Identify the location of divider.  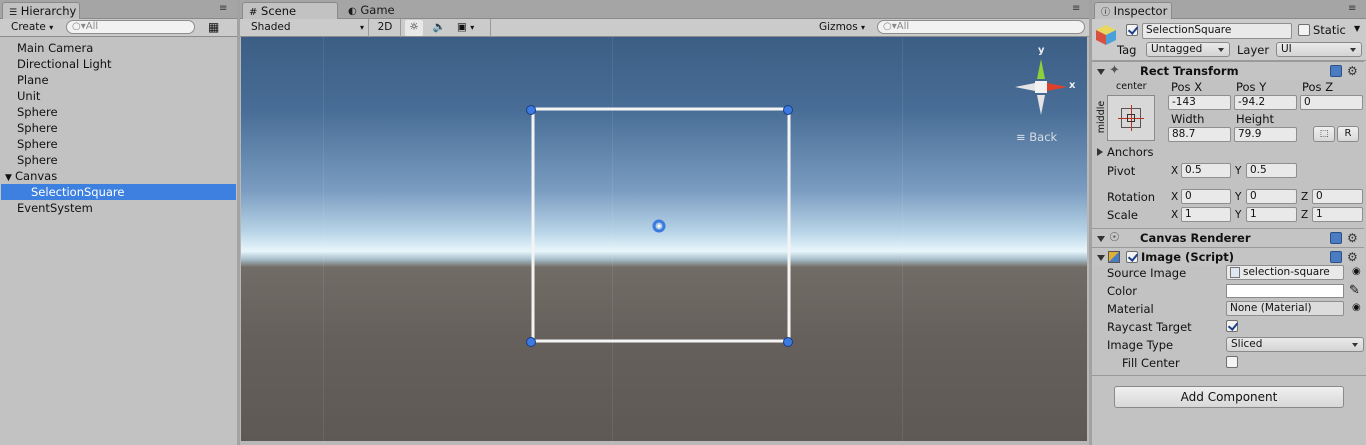
(400, 28).